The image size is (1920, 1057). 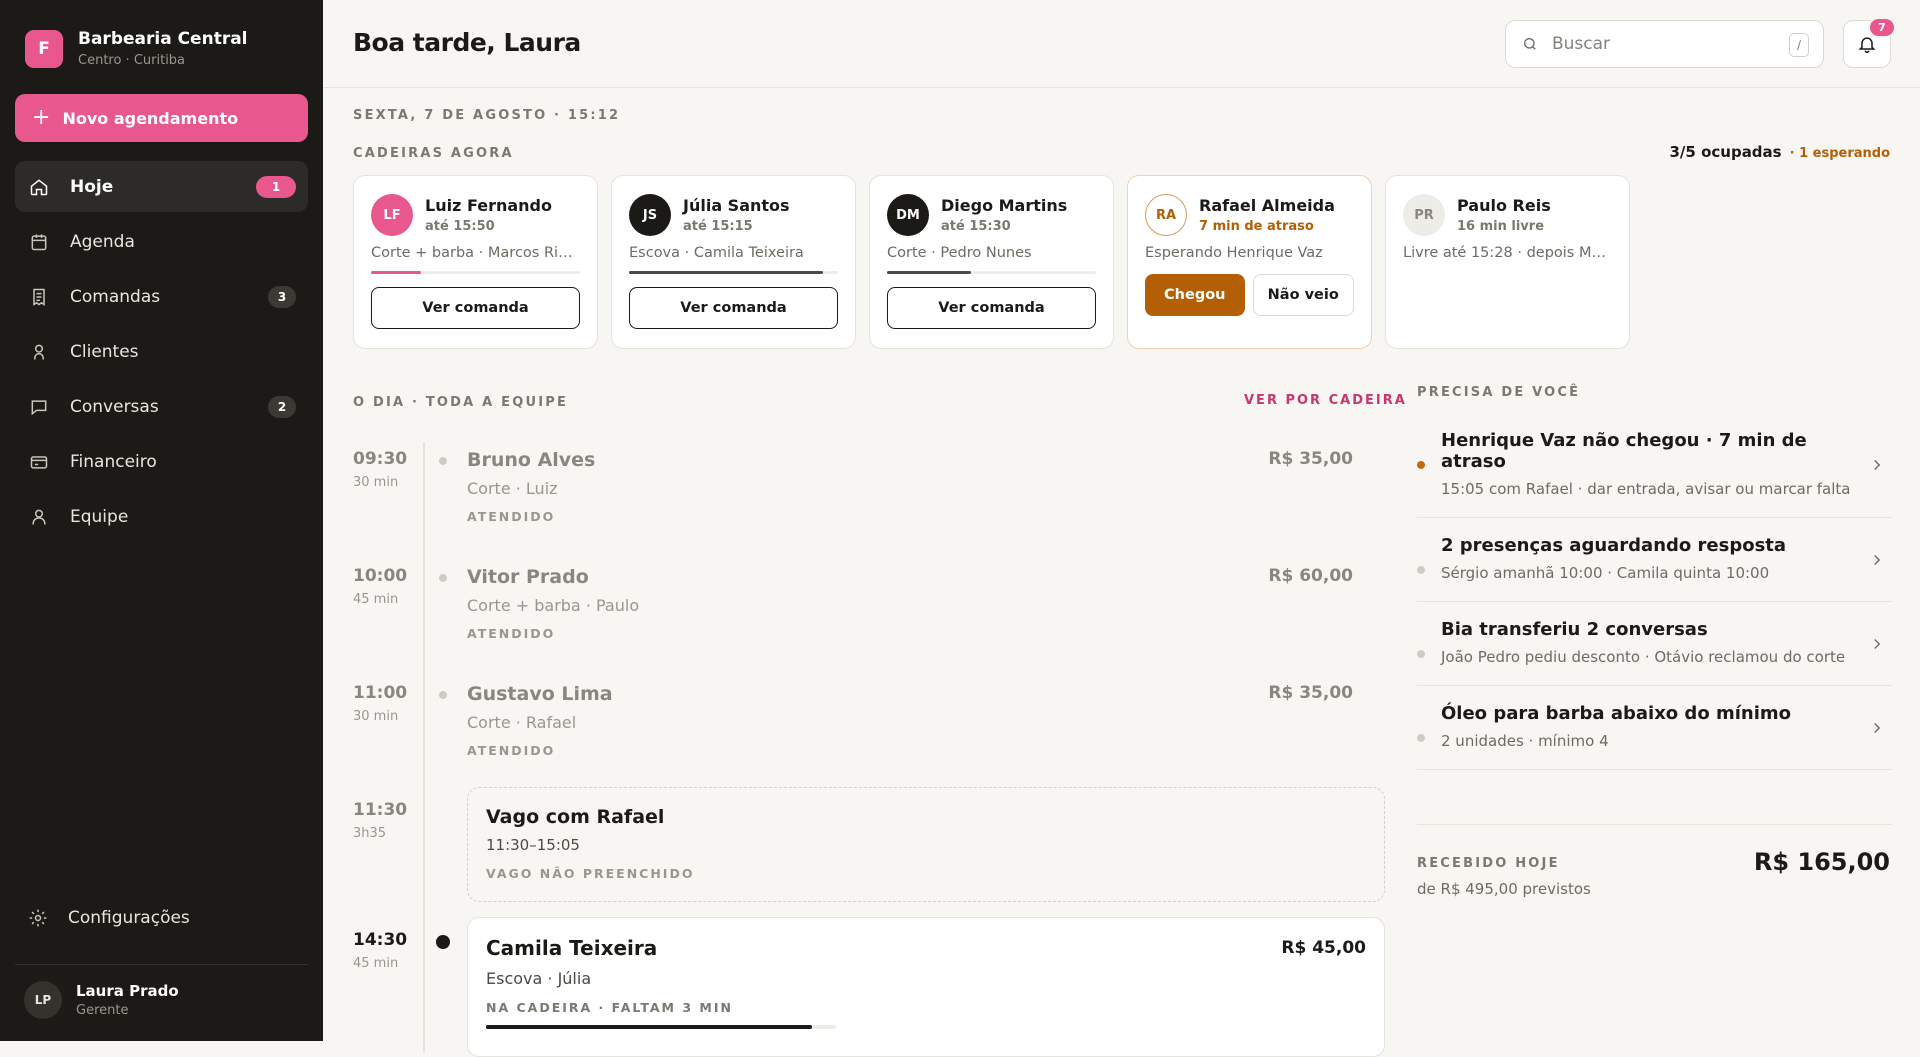 I want to click on sidebar-item-equipe: Equipe, so click(x=161, y=516).